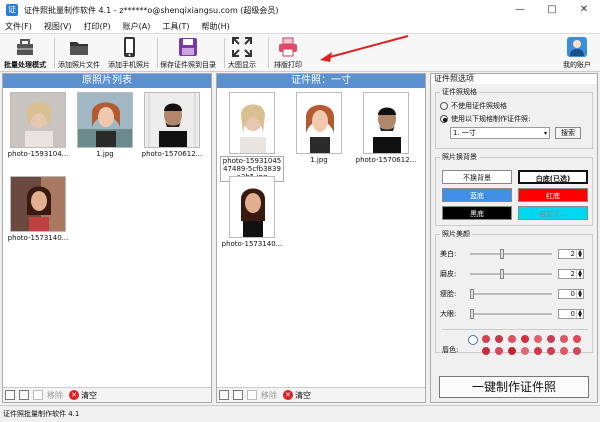 The image size is (600, 422). I want to click on idphoto-thumbnail: photo-1593104547489-5cfb3839a3b5.jpg, so click(252, 137).